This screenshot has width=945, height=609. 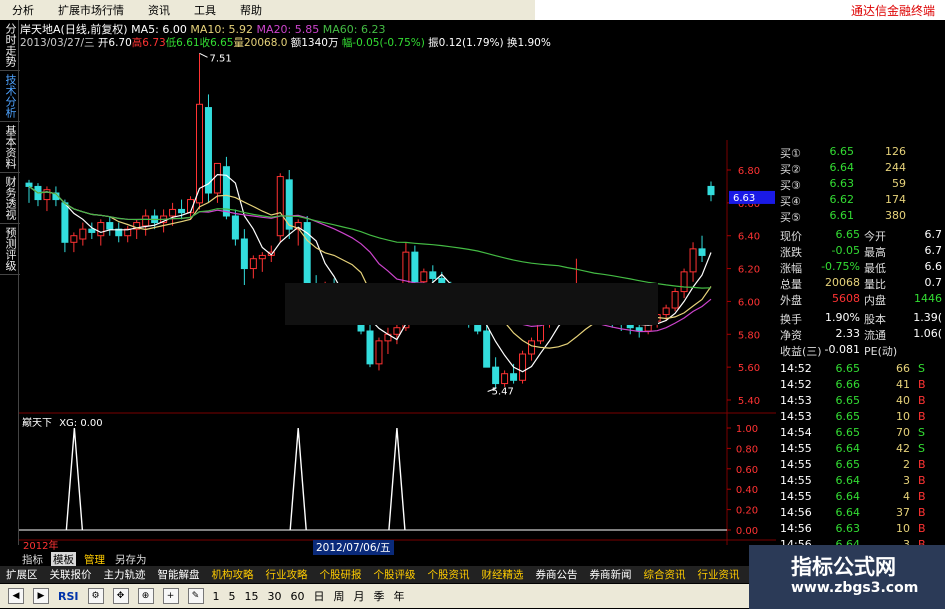 I want to click on bid-price: 6.61, so click(x=842, y=215).